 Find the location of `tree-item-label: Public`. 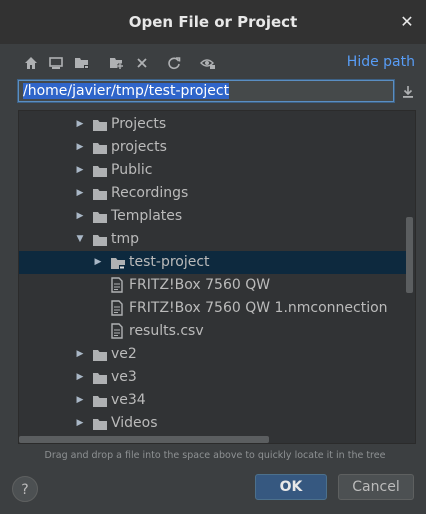

tree-item-label: Public is located at coordinates (132, 170).